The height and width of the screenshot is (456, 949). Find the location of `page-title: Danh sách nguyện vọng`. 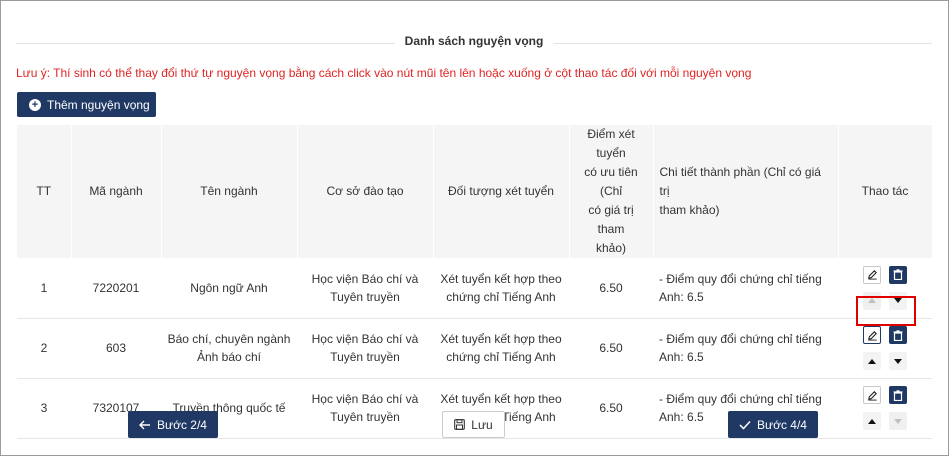

page-title: Danh sách nguyện vọng is located at coordinates (474, 41).